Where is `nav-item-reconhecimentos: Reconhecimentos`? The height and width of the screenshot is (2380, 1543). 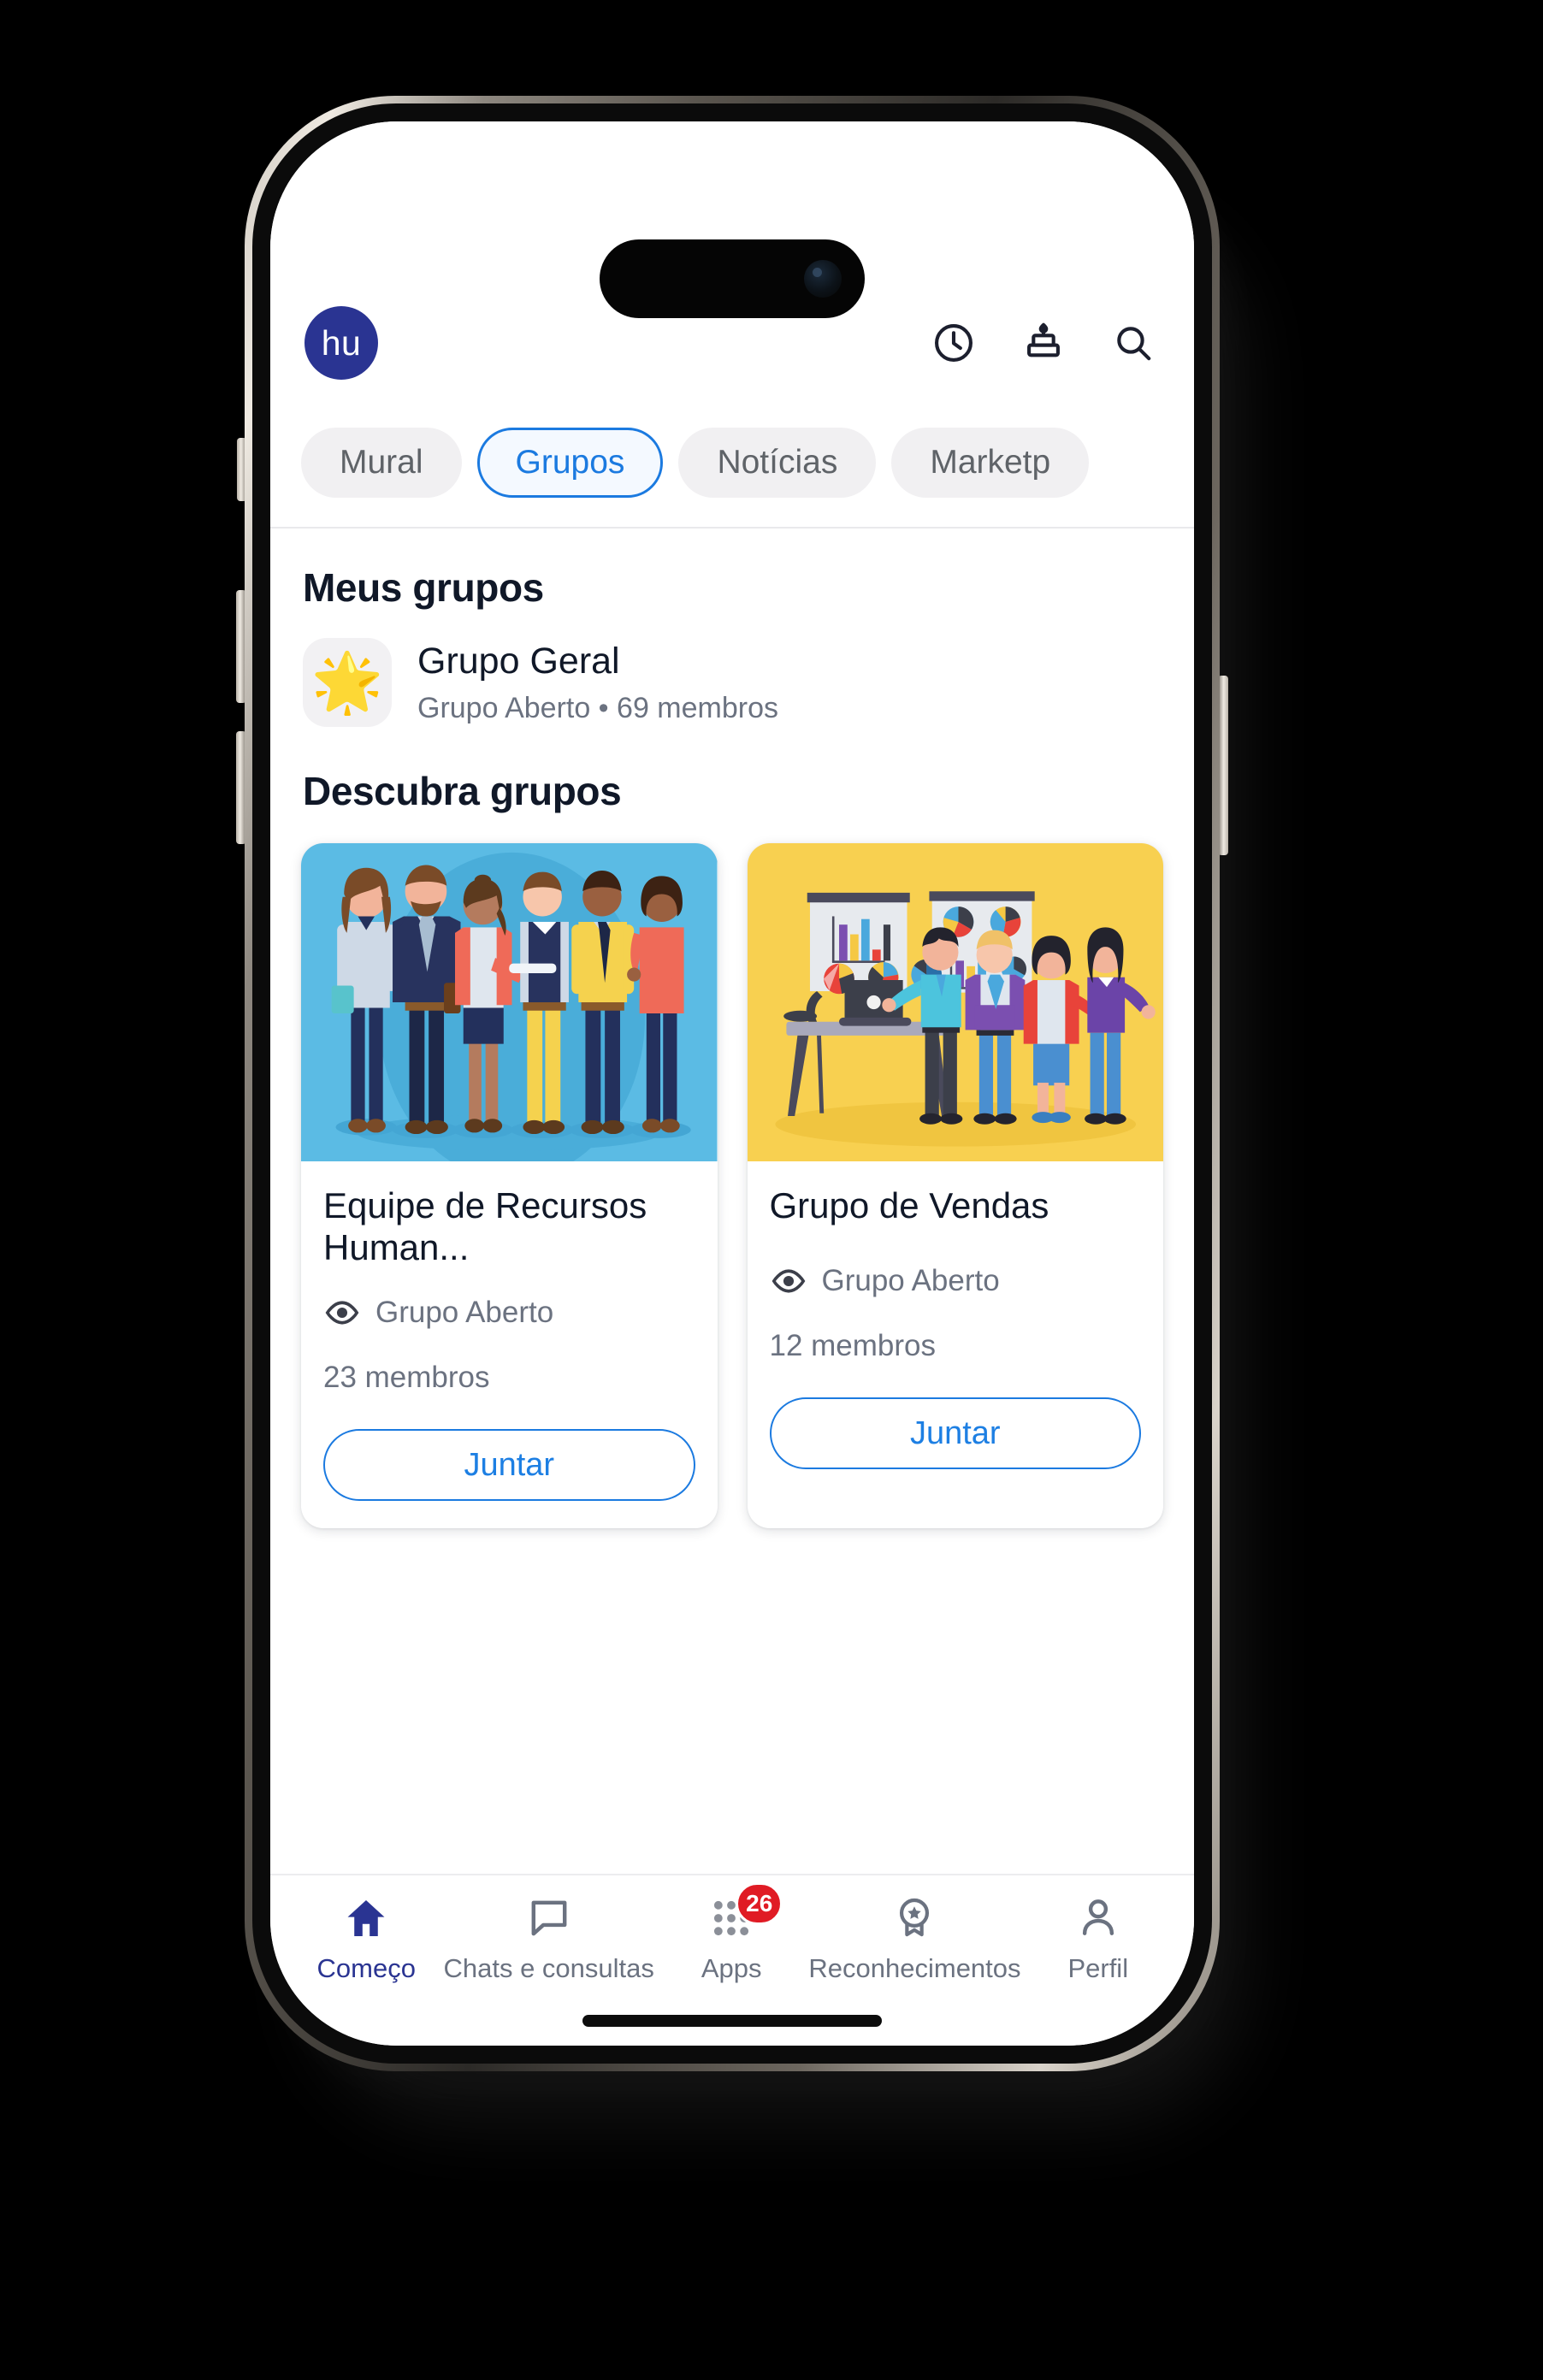 nav-item-reconhecimentos: Reconhecimentos is located at coordinates (914, 1939).